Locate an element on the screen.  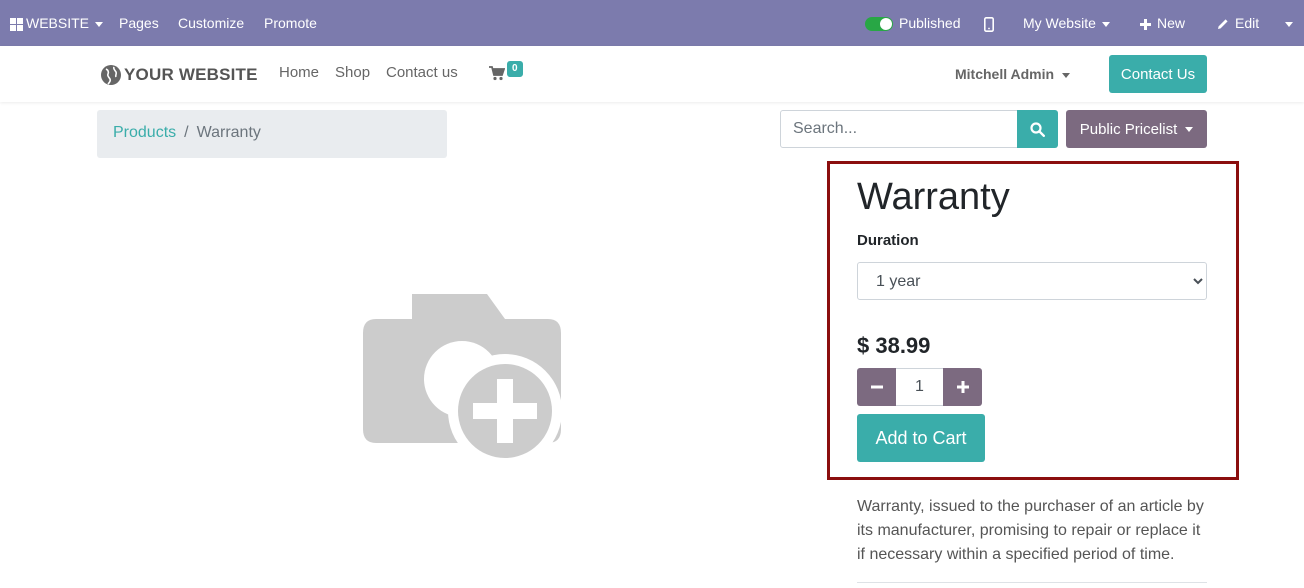
product-price: $ 38.99 is located at coordinates (894, 345).